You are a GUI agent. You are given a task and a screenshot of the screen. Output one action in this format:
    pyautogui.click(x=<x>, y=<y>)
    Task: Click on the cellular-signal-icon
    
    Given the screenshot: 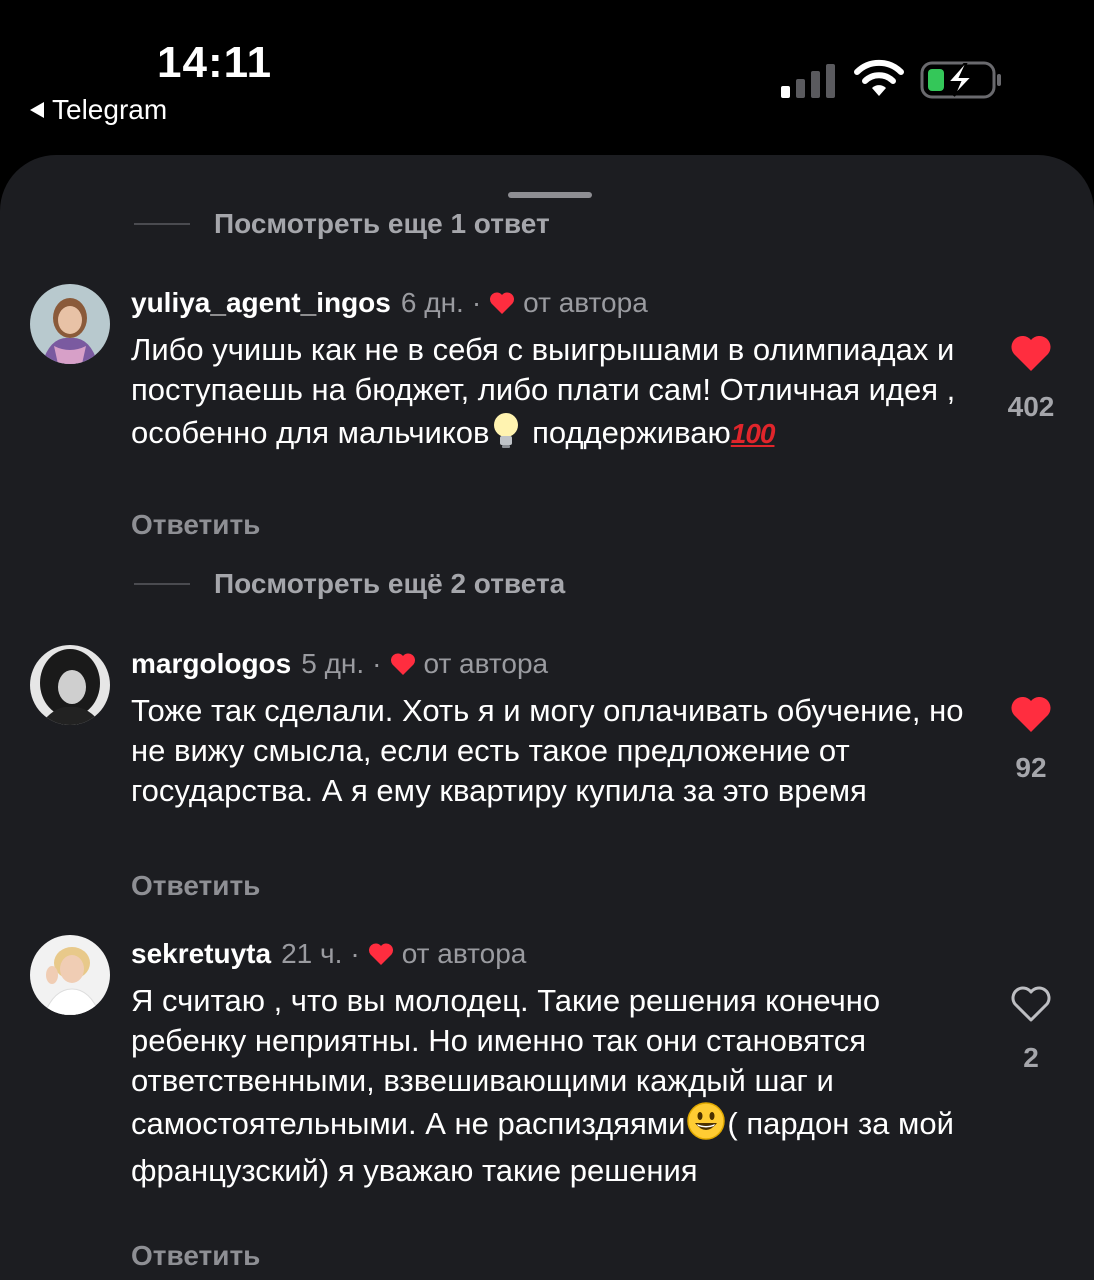 What is the action you would take?
    pyautogui.click(x=808, y=81)
    